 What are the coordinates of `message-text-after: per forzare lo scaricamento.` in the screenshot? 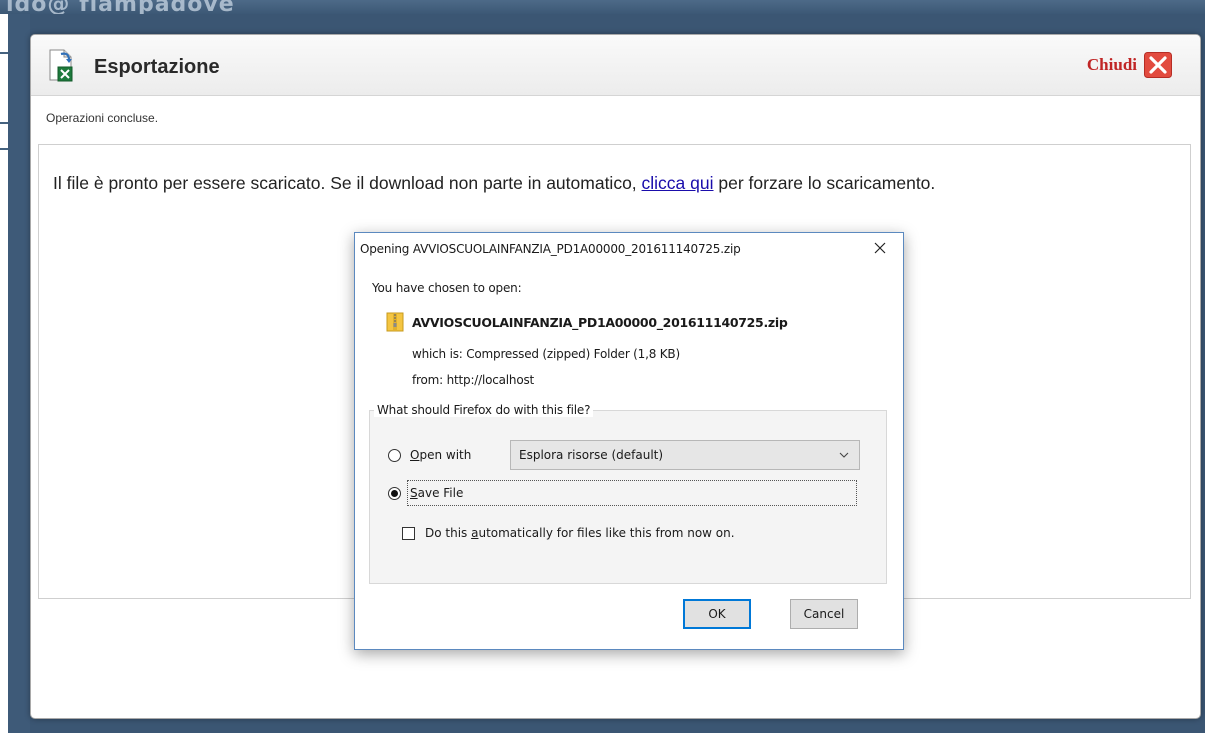 It's located at (824, 183).